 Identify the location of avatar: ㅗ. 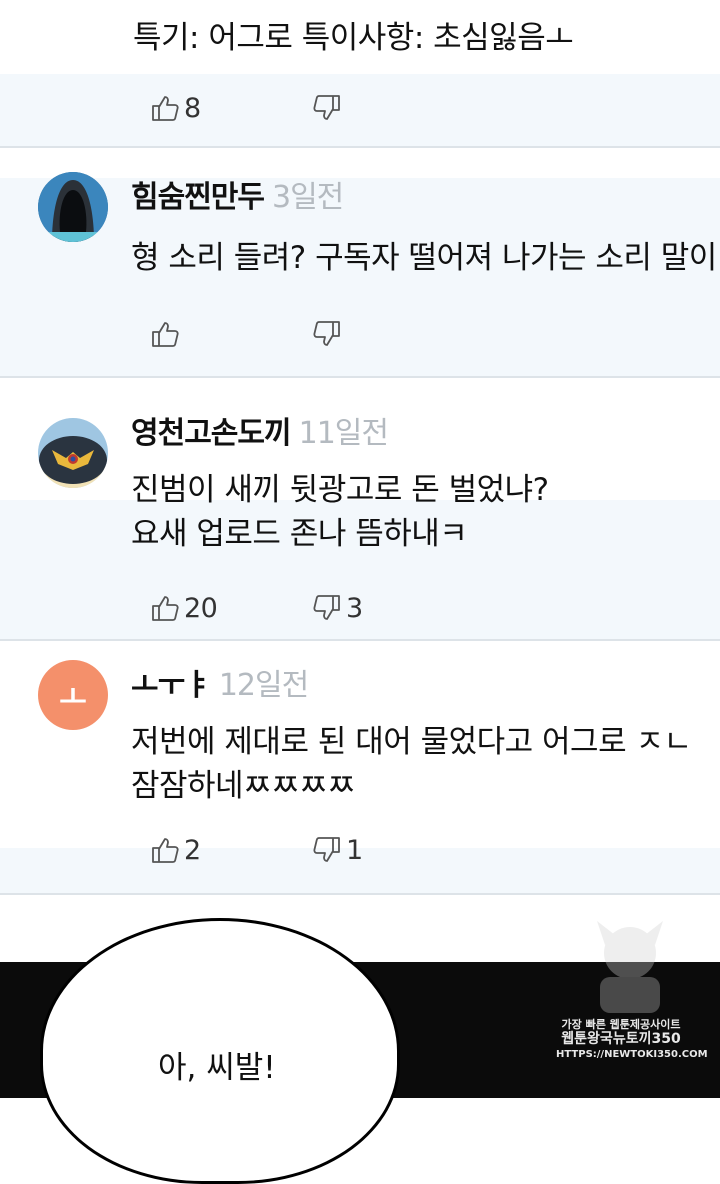
(73, 695).